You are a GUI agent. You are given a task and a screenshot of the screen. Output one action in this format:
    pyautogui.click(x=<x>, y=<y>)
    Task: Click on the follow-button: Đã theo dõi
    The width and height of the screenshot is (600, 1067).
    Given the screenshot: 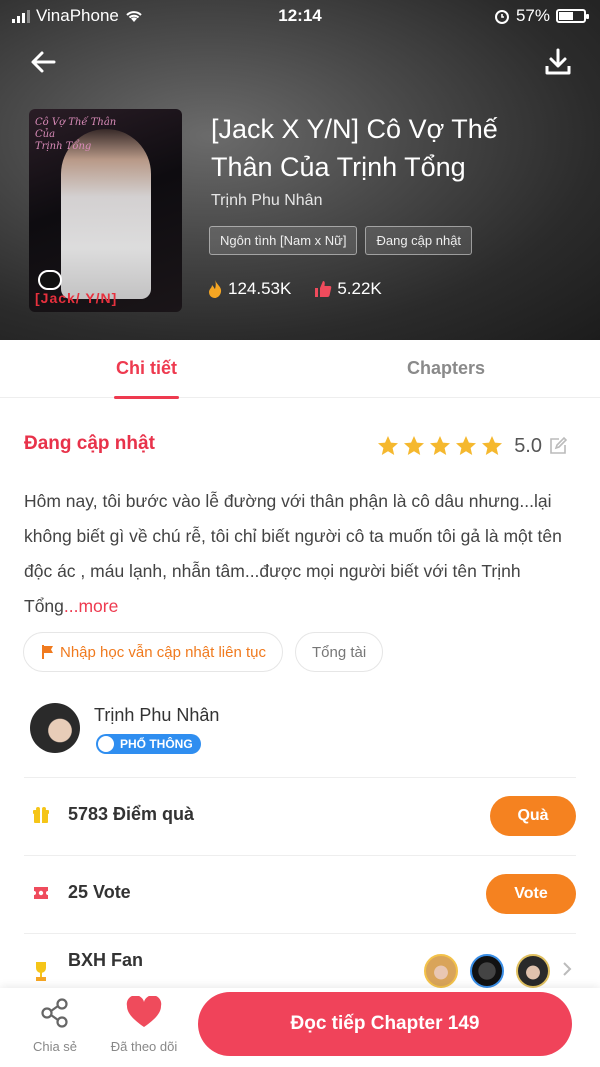 What is the action you would take?
    pyautogui.click(x=144, y=1024)
    